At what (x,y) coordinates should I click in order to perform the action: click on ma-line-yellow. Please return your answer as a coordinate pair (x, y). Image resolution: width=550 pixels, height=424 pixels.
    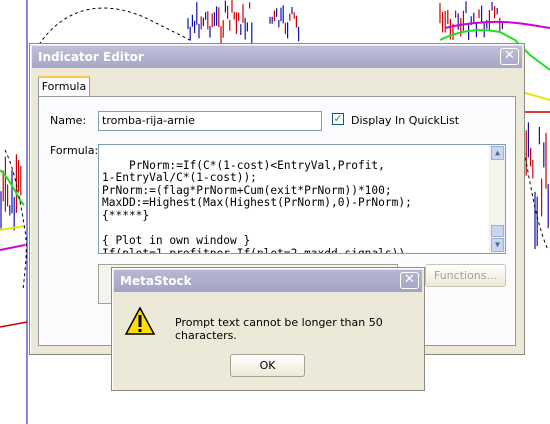
    Looking at the image, I should click on (13, 228).